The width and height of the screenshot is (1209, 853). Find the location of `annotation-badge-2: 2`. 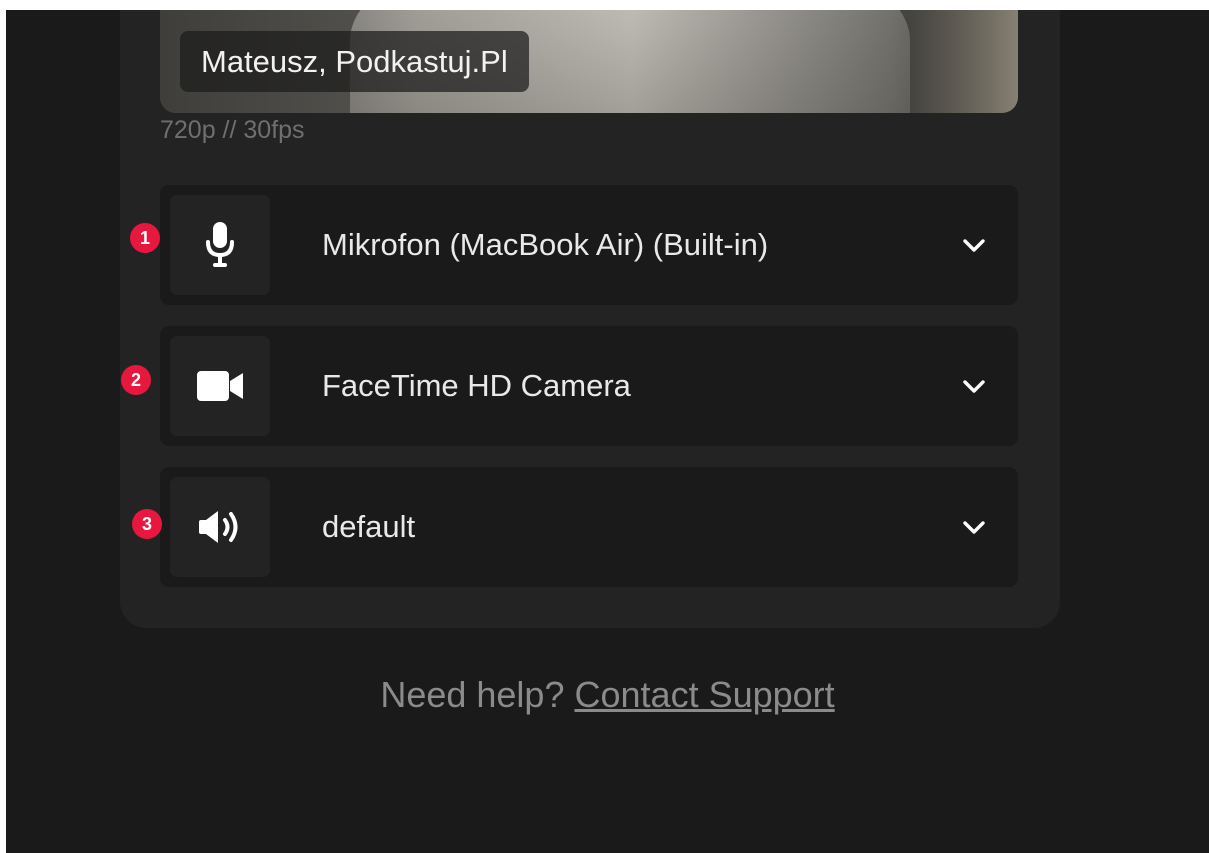

annotation-badge-2: 2 is located at coordinates (136, 380).